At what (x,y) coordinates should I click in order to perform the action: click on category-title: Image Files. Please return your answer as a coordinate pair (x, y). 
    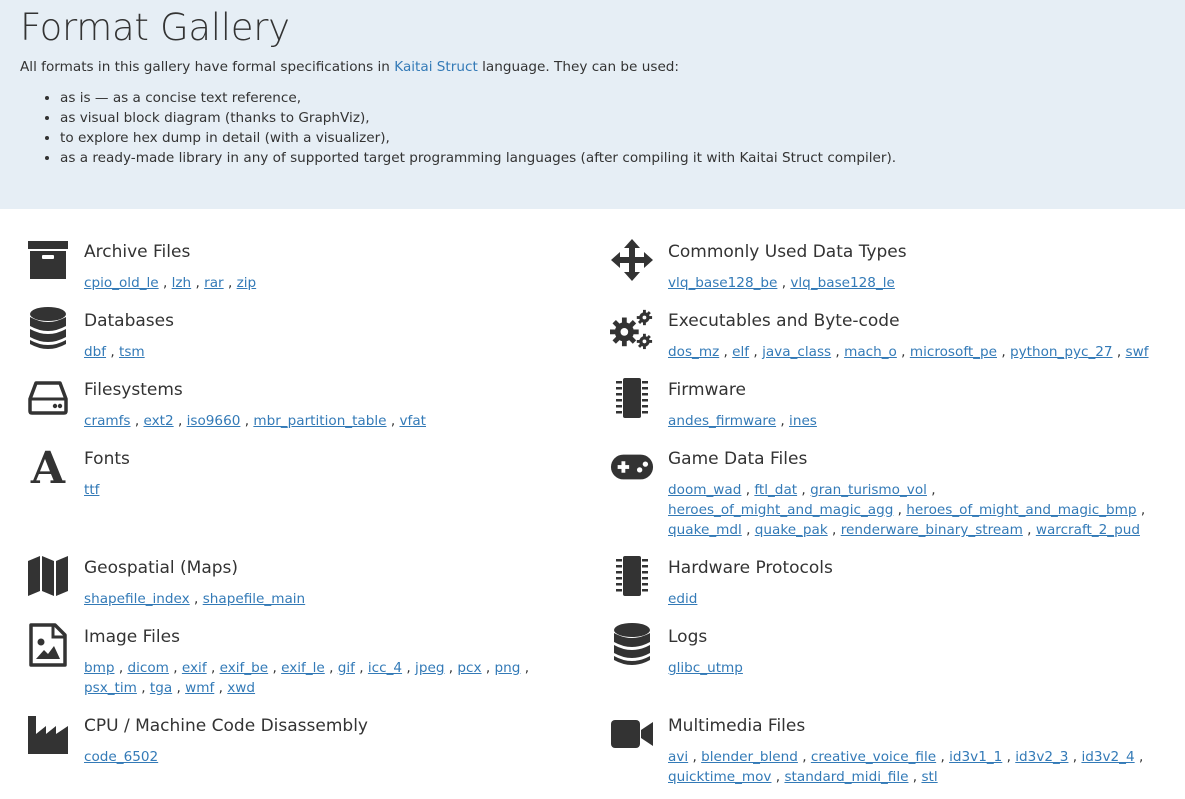
    Looking at the image, I should click on (132, 637).